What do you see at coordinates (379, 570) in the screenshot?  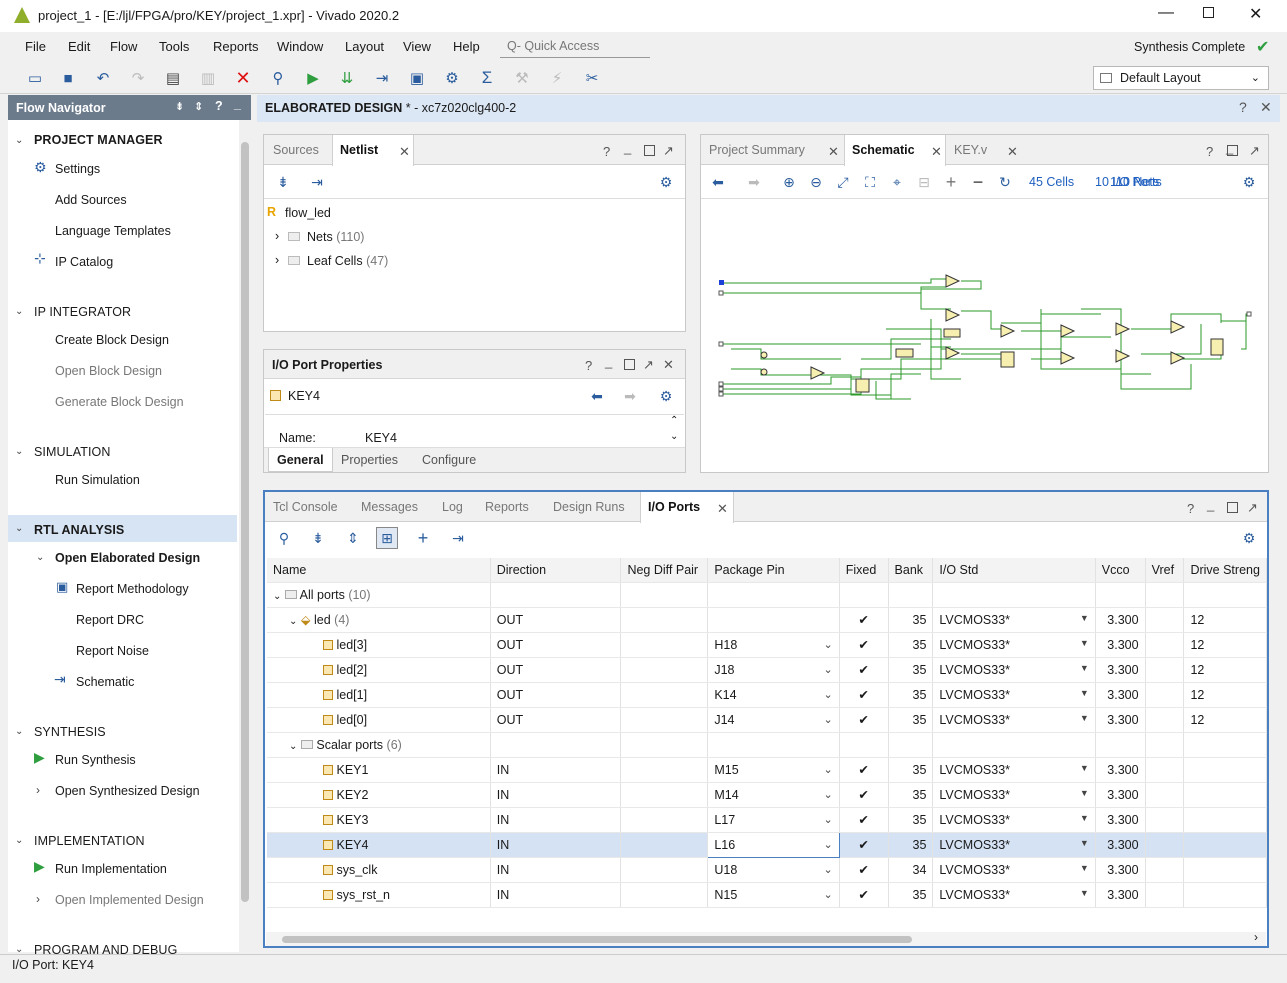 I see `col-name: Name` at bounding box center [379, 570].